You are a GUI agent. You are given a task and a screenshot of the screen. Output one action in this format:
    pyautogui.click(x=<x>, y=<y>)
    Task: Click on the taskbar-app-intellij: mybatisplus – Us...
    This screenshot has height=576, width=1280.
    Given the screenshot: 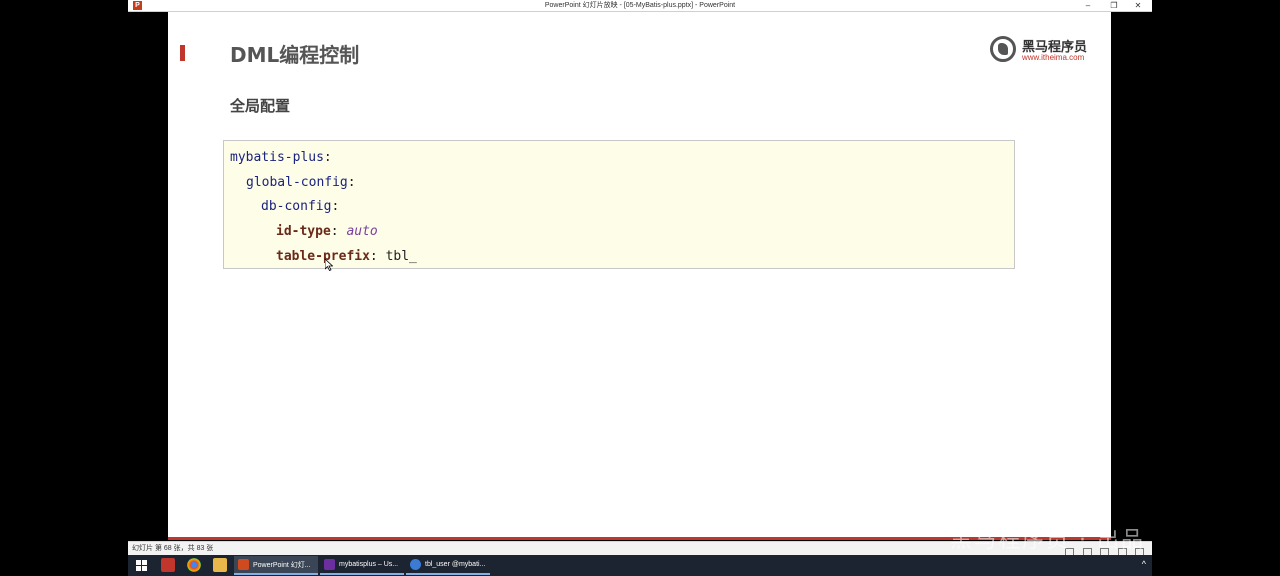 What is the action you would take?
    pyautogui.click(x=362, y=565)
    